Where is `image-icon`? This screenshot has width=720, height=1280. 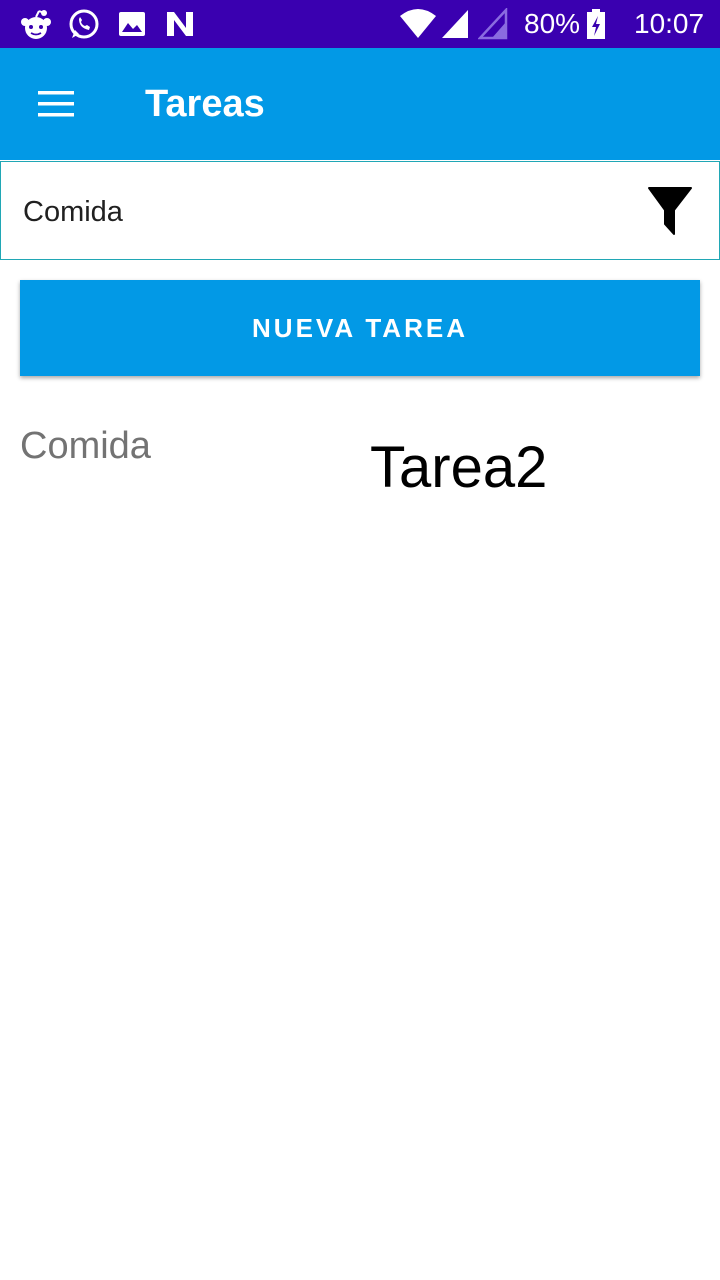
image-icon is located at coordinates (132, 24).